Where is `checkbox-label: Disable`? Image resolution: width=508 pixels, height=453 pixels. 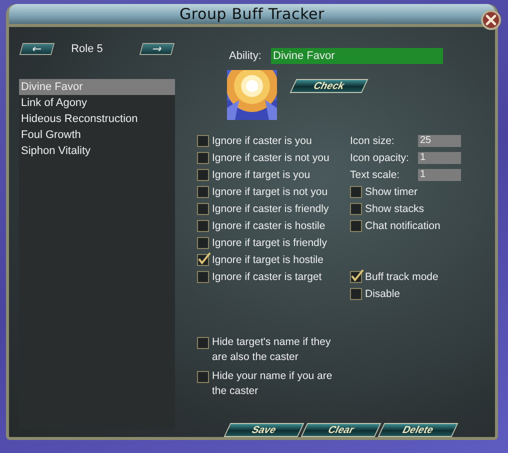
checkbox-label: Disable is located at coordinates (382, 294).